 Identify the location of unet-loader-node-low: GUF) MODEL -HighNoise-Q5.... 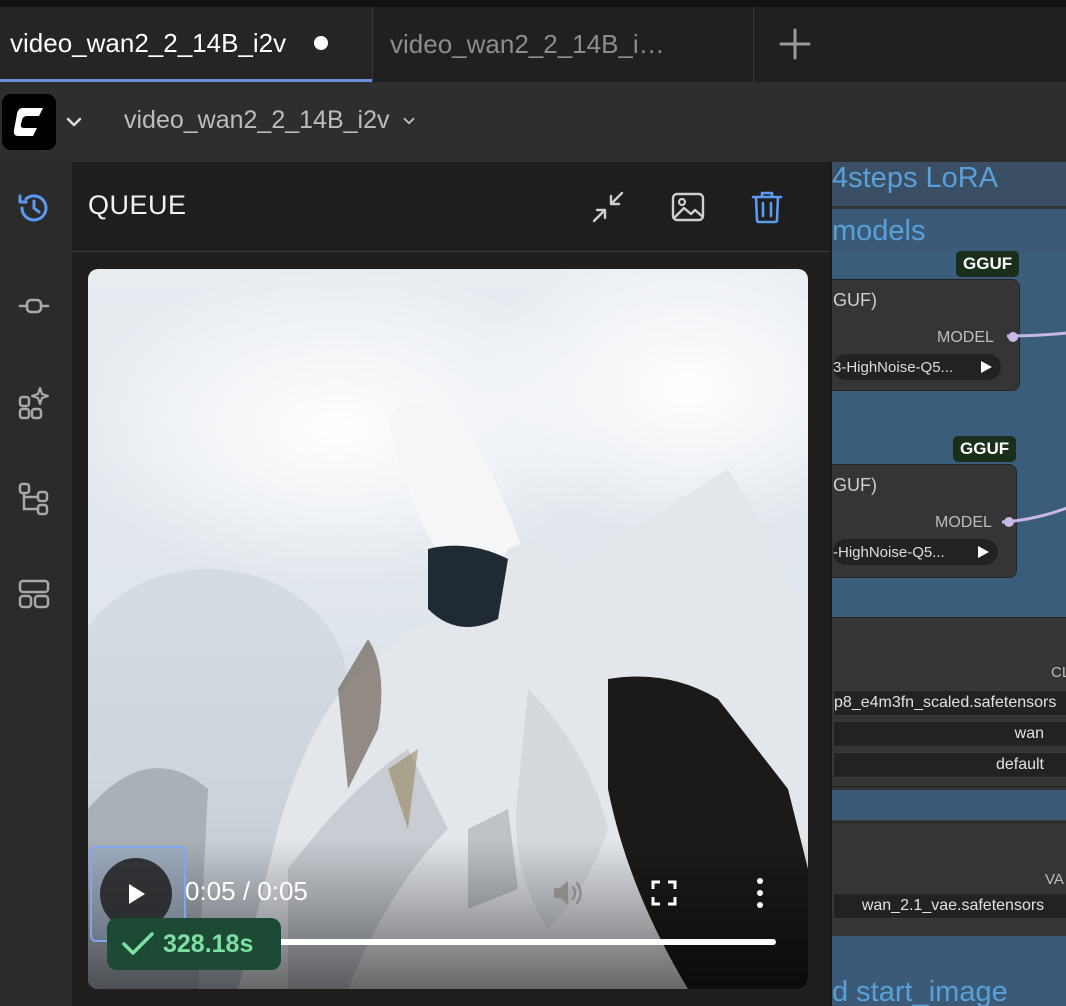
(924, 521).